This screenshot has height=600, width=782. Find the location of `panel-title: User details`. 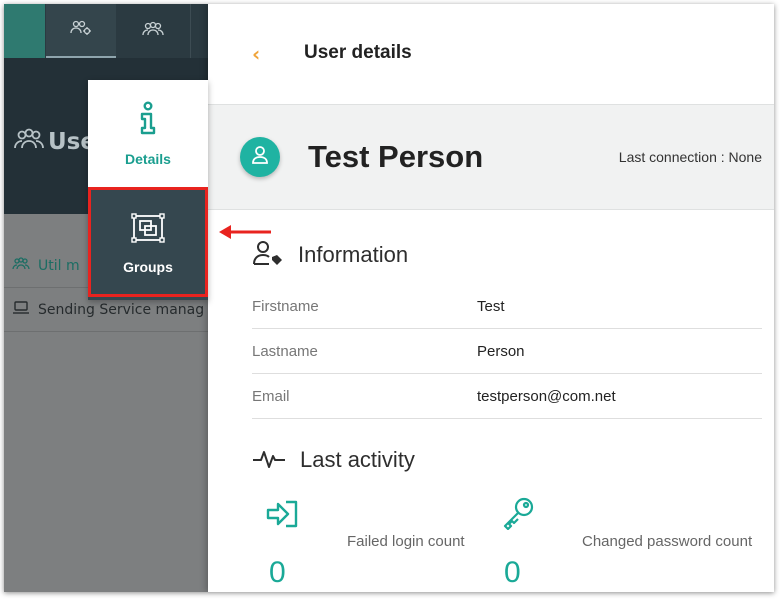

panel-title: User details is located at coordinates (358, 52).